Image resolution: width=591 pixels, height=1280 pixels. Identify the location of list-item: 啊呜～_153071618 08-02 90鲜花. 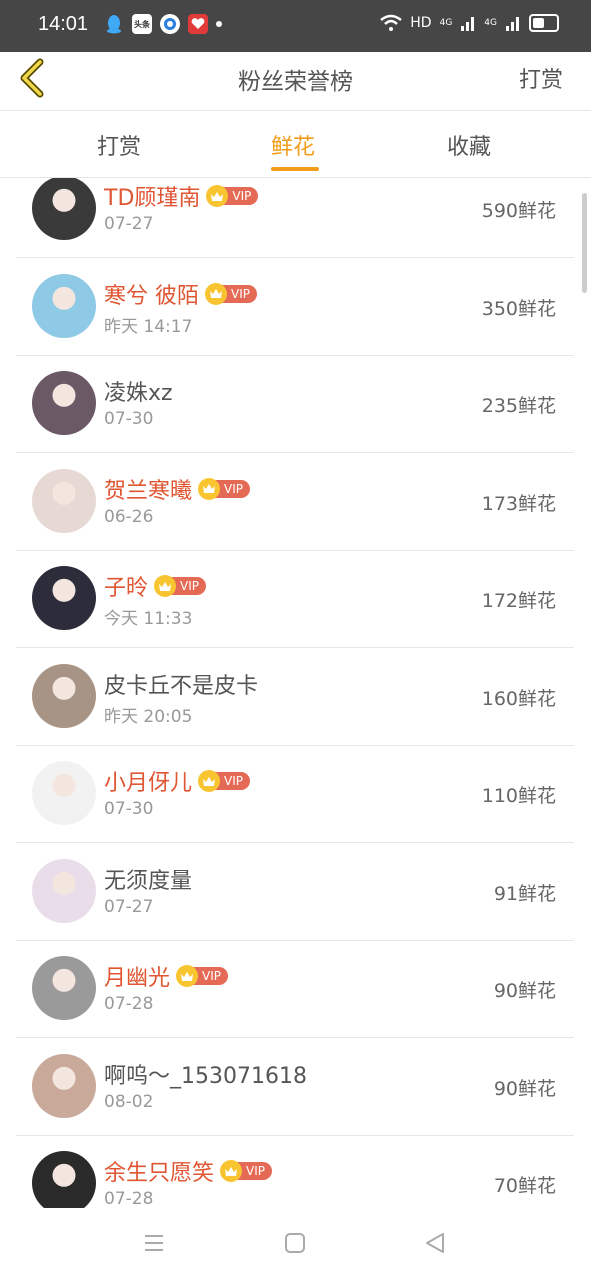
(295, 1087).